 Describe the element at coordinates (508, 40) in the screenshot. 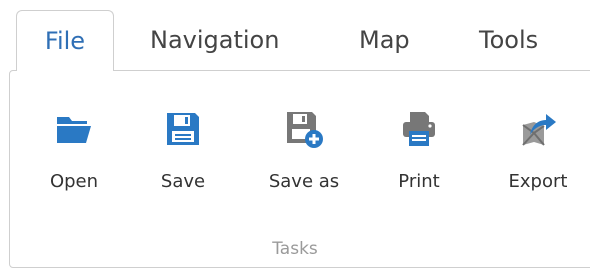

I see `tab-tools: Tools` at that location.